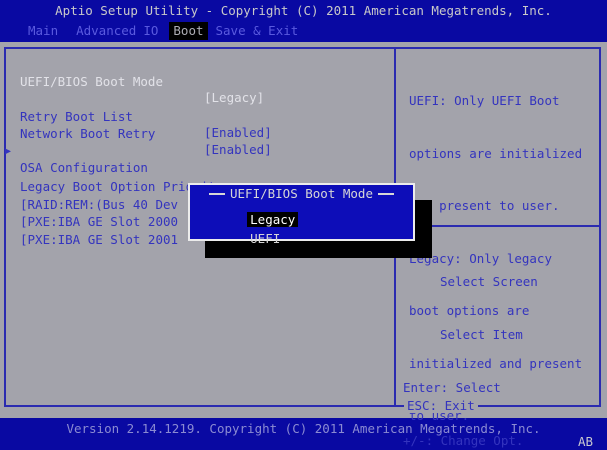 Image resolution: width=607 pixels, height=450 pixels. I want to click on help-line: and present to user., so click(484, 205).